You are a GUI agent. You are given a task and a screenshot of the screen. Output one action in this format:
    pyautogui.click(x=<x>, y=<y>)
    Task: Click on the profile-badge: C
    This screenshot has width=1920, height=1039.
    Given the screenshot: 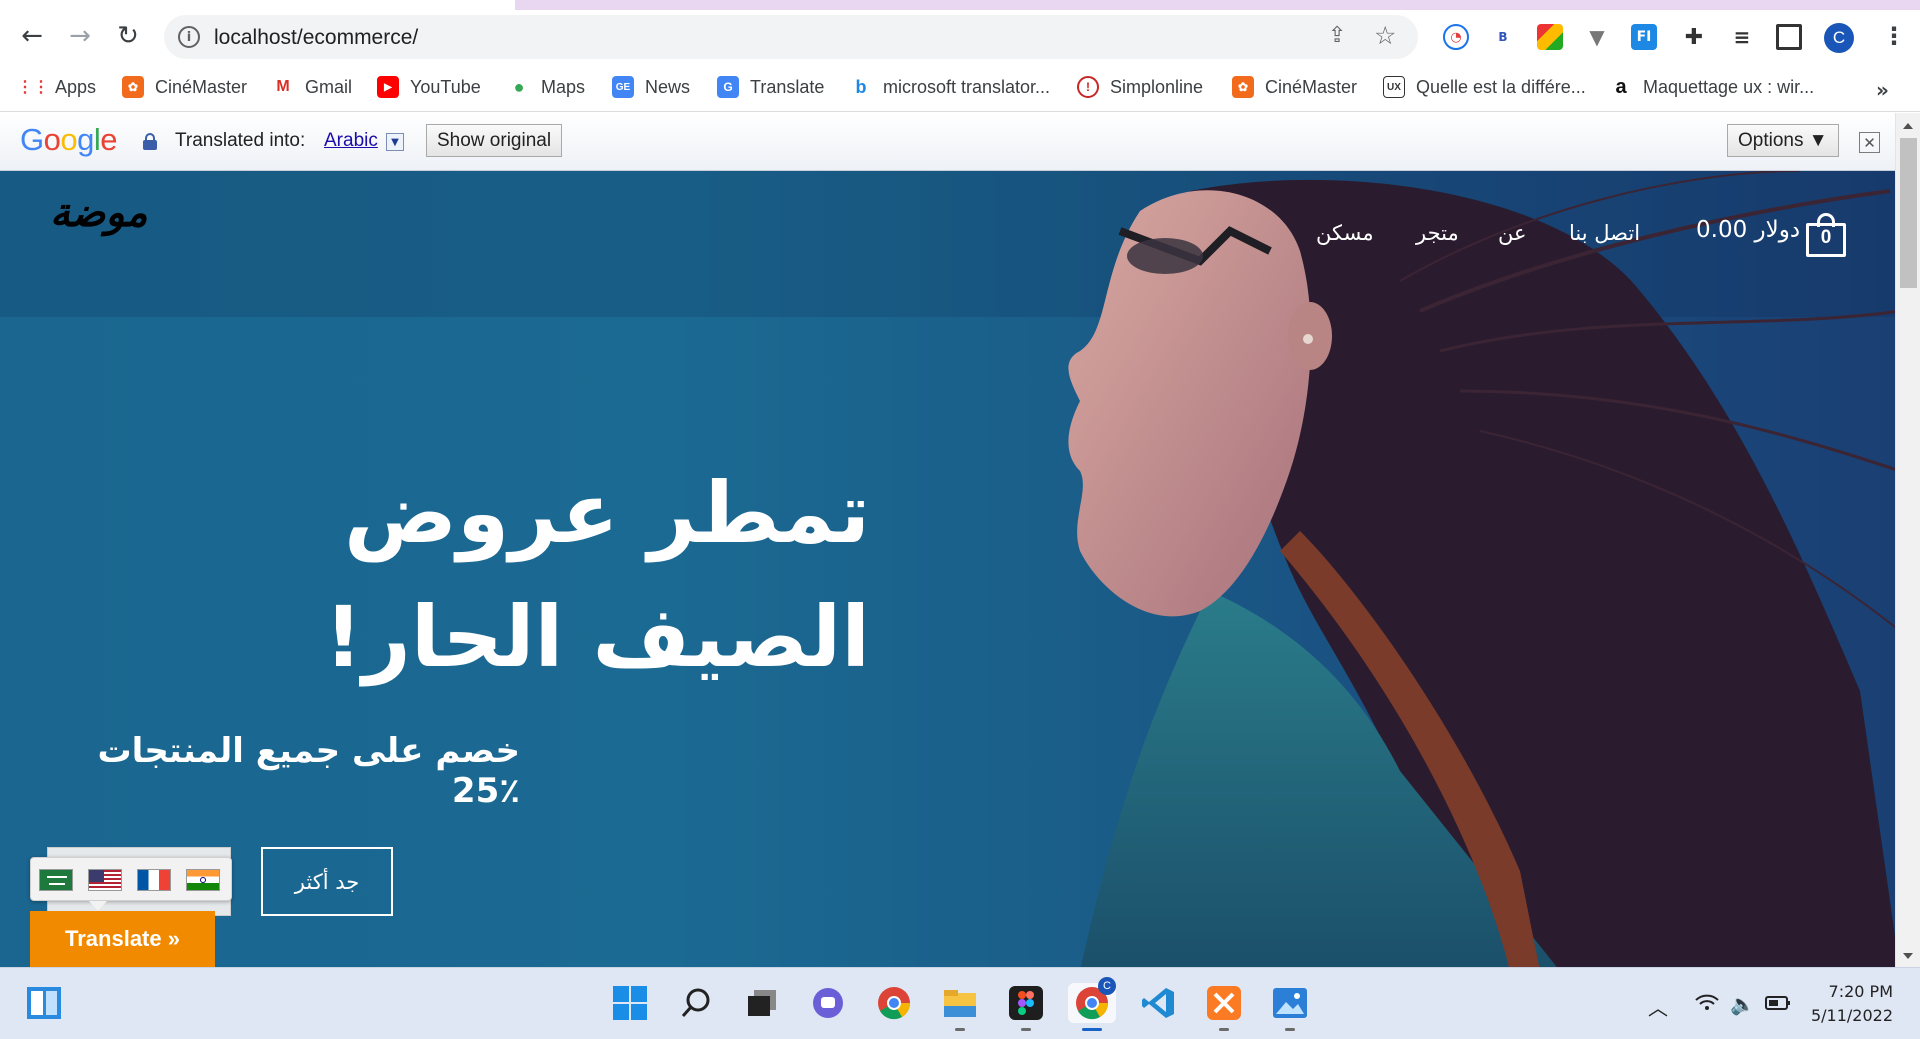 What is the action you would take?
    pyautogui.click(x=1107, y=986)
    